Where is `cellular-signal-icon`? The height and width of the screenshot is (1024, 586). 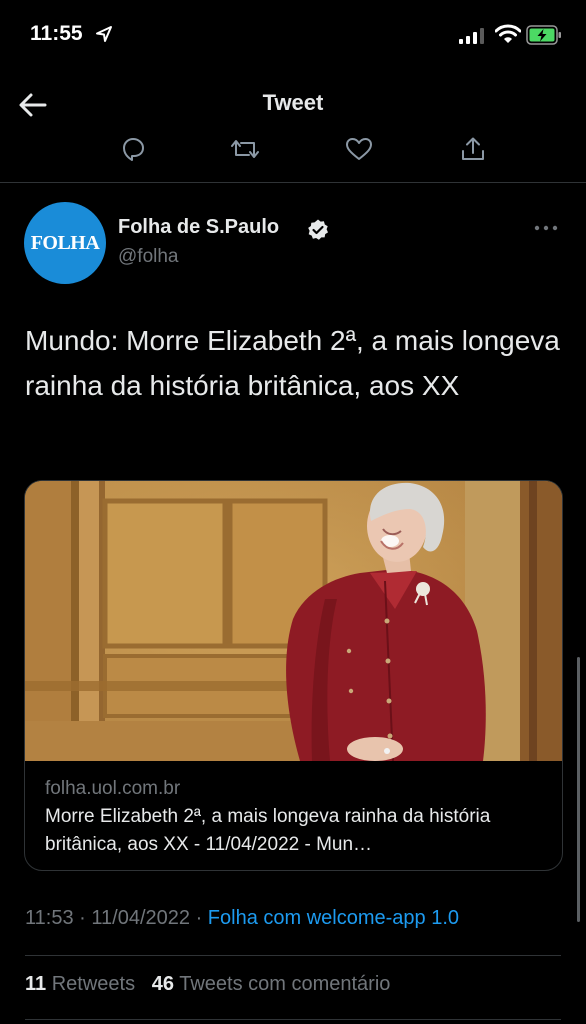 cellular-signal-icon is located at coordinates (471, 36).